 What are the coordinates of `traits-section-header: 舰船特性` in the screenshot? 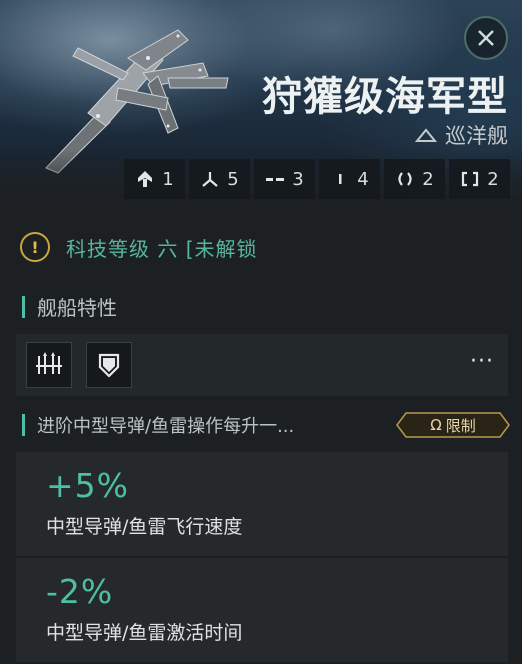 It's located at (69, 306).